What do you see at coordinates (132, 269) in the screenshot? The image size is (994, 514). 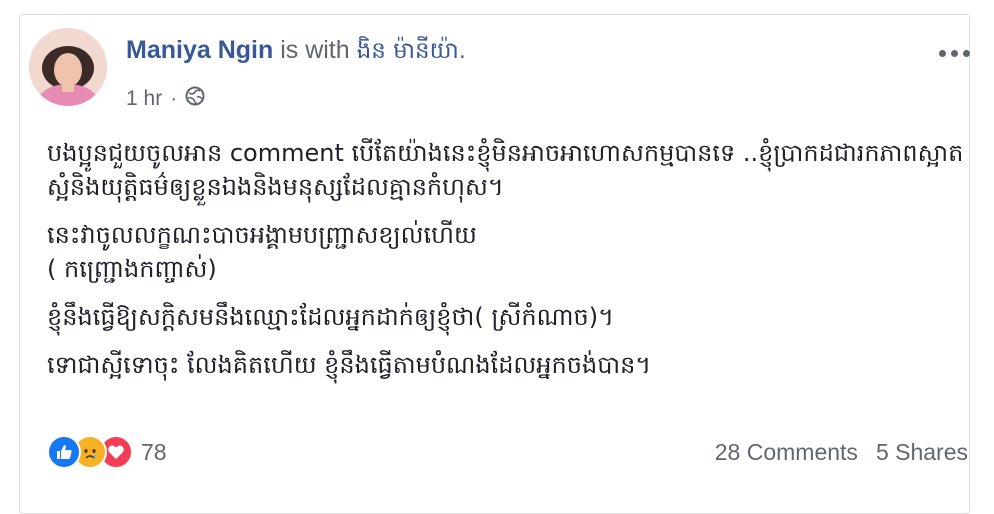 I see `post-paragraph-3: ( កញ្ជ្រោងកញ្ចាស់)` at bounding box center [132, 269].